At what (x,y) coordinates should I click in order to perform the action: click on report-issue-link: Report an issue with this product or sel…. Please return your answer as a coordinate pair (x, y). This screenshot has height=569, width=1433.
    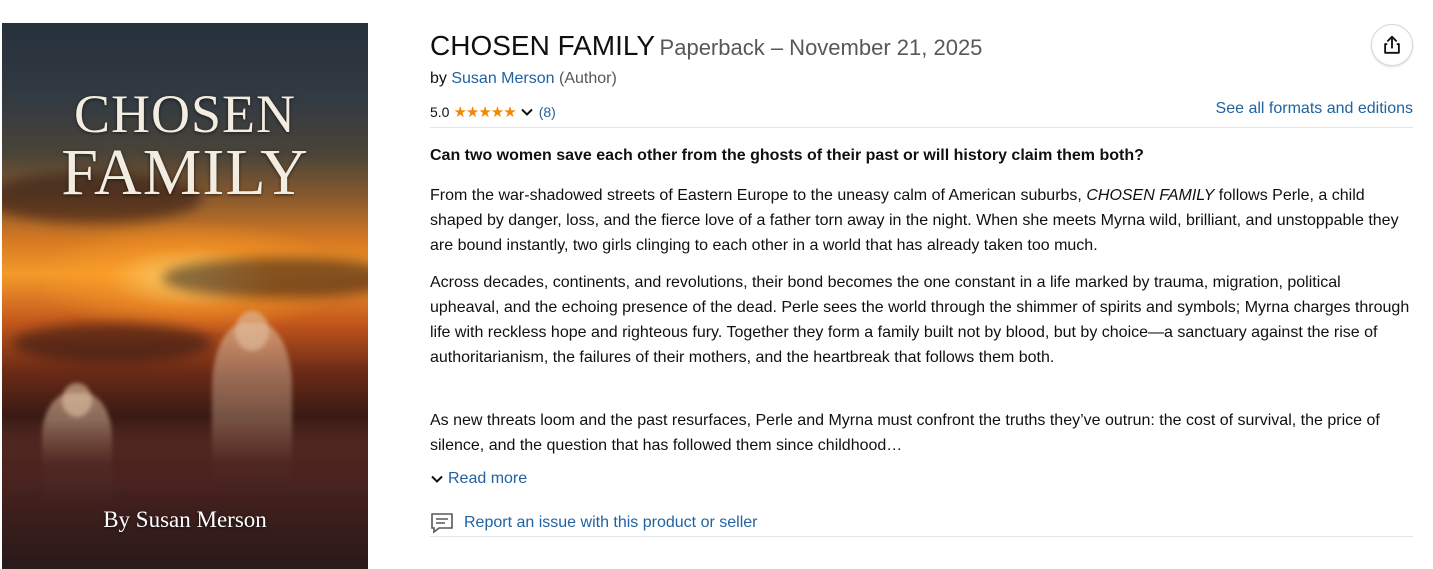
    Looking at the image, I should click on (593, 523).